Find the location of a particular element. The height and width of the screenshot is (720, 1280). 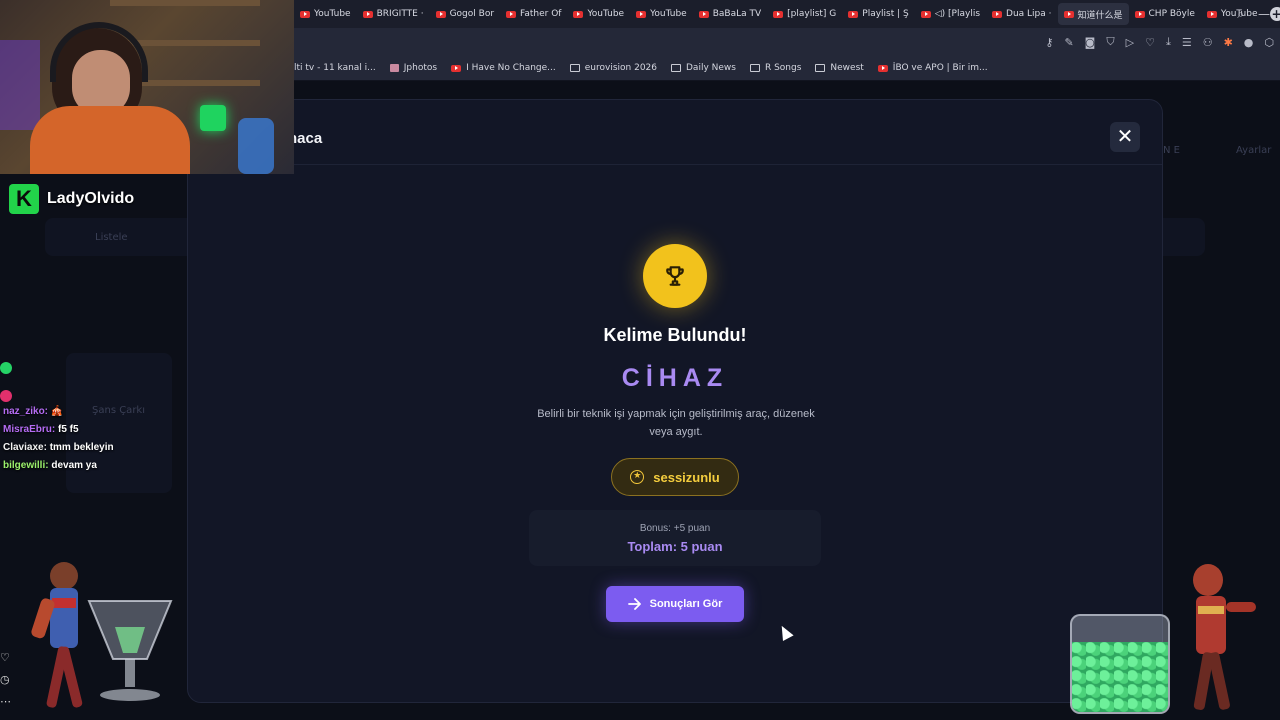

webcam-overlay is located at coordinates (147, 87).